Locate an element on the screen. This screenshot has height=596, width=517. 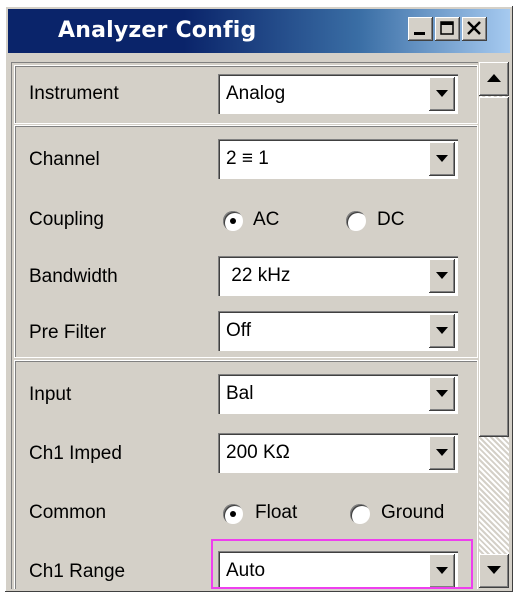
instrument-label: Instrument is located at coordinates (74, 93).